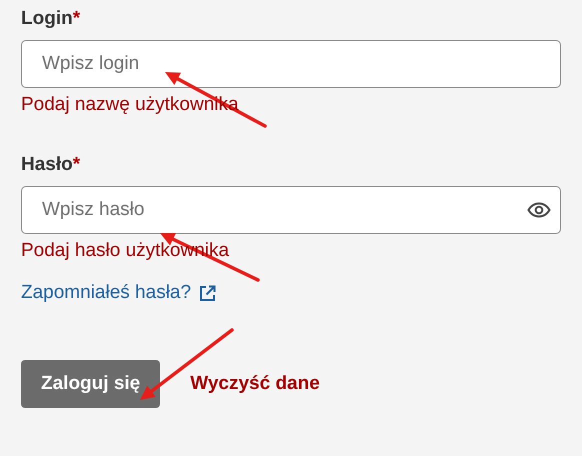 This screenshot has height=456, width=582. What do you see at coordinates (90, 384) in the screenshot?
I see `login-button: Zaloguj się` at bounding box center [90, 384].